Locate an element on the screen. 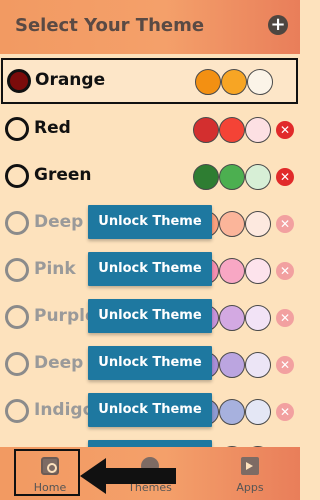 This screenshot has height=500, width=320. theme-row-deep-purple: Deep P ✕ Unlock Theme is located at coordinates (150, 364).